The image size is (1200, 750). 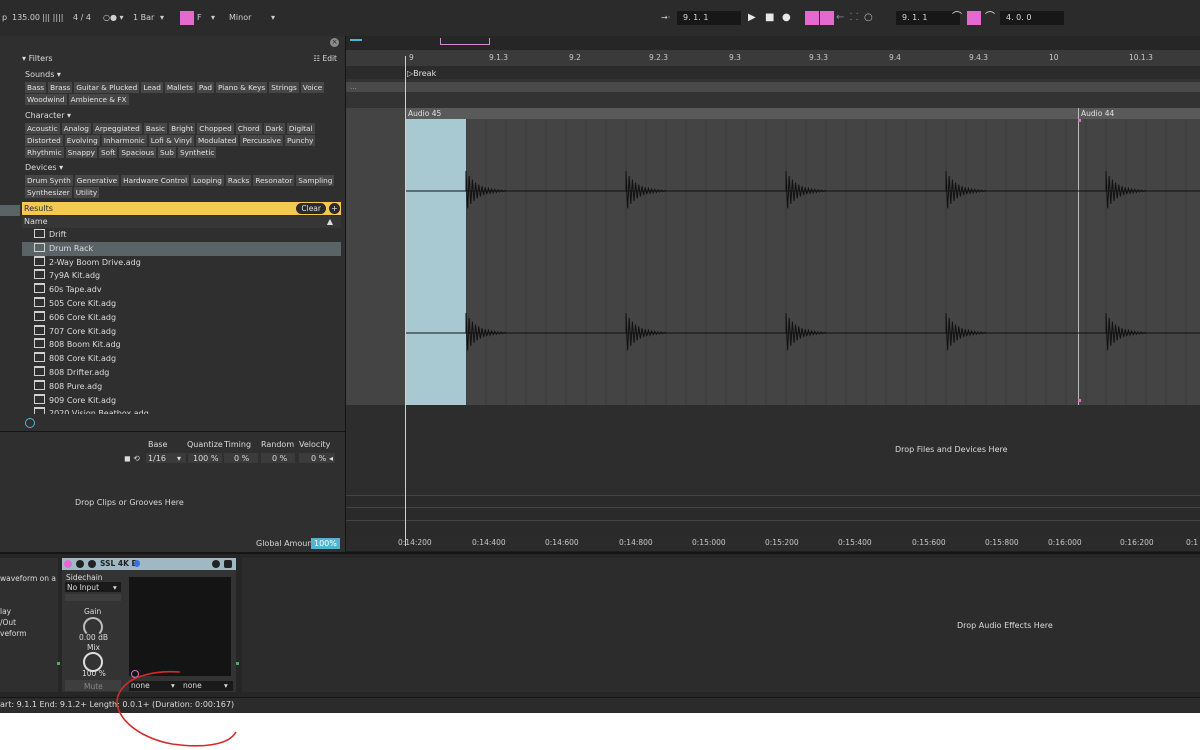 What do you see at coordinates (205, 458) in the screenshot?
I see `groove-quantize-value: 100 %` at bounding box center [205, 458].